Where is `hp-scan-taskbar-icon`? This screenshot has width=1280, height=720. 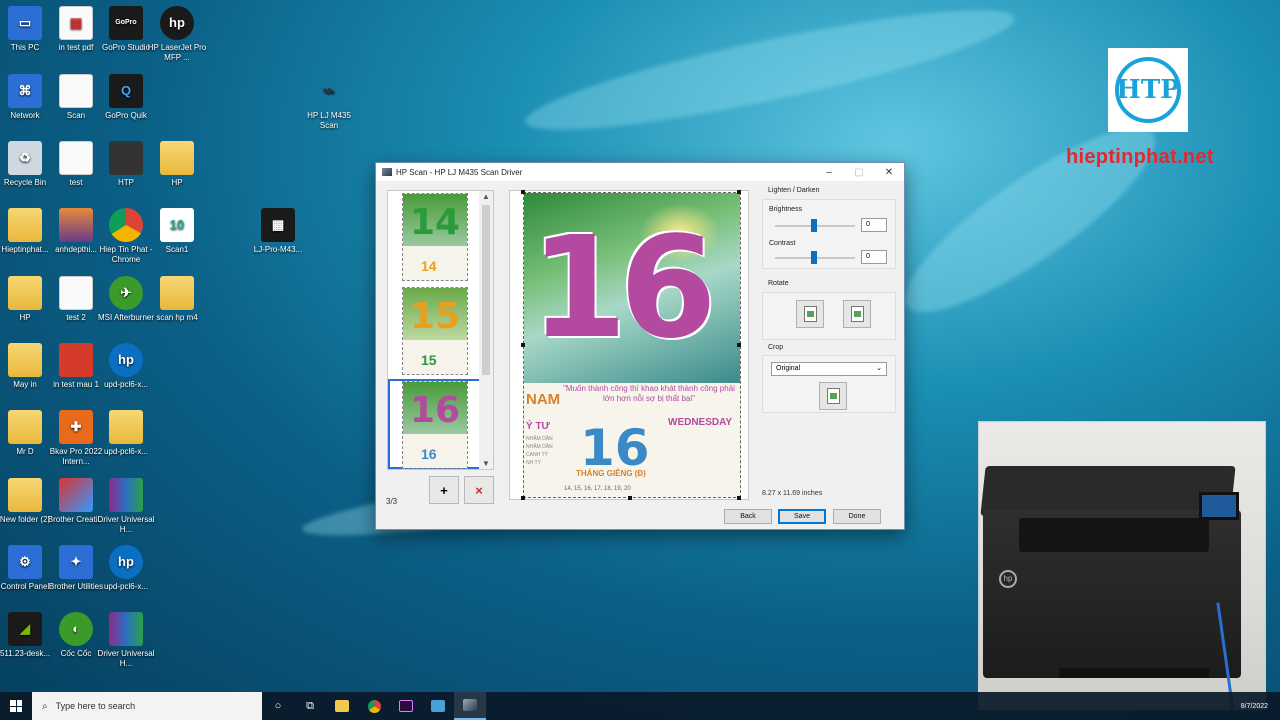
hp-scan-taskbar-icon is located at coordinates (470, 706).